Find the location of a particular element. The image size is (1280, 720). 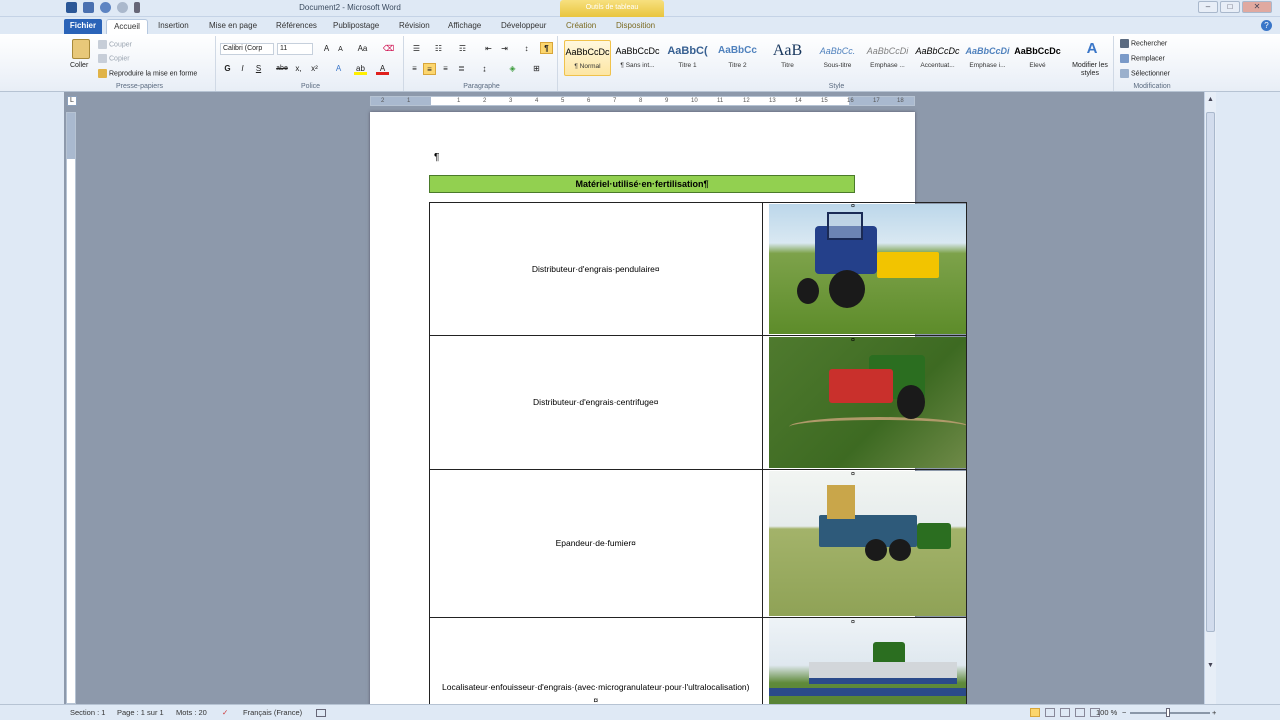

bold-button: G is located at coordinates (227, 69).